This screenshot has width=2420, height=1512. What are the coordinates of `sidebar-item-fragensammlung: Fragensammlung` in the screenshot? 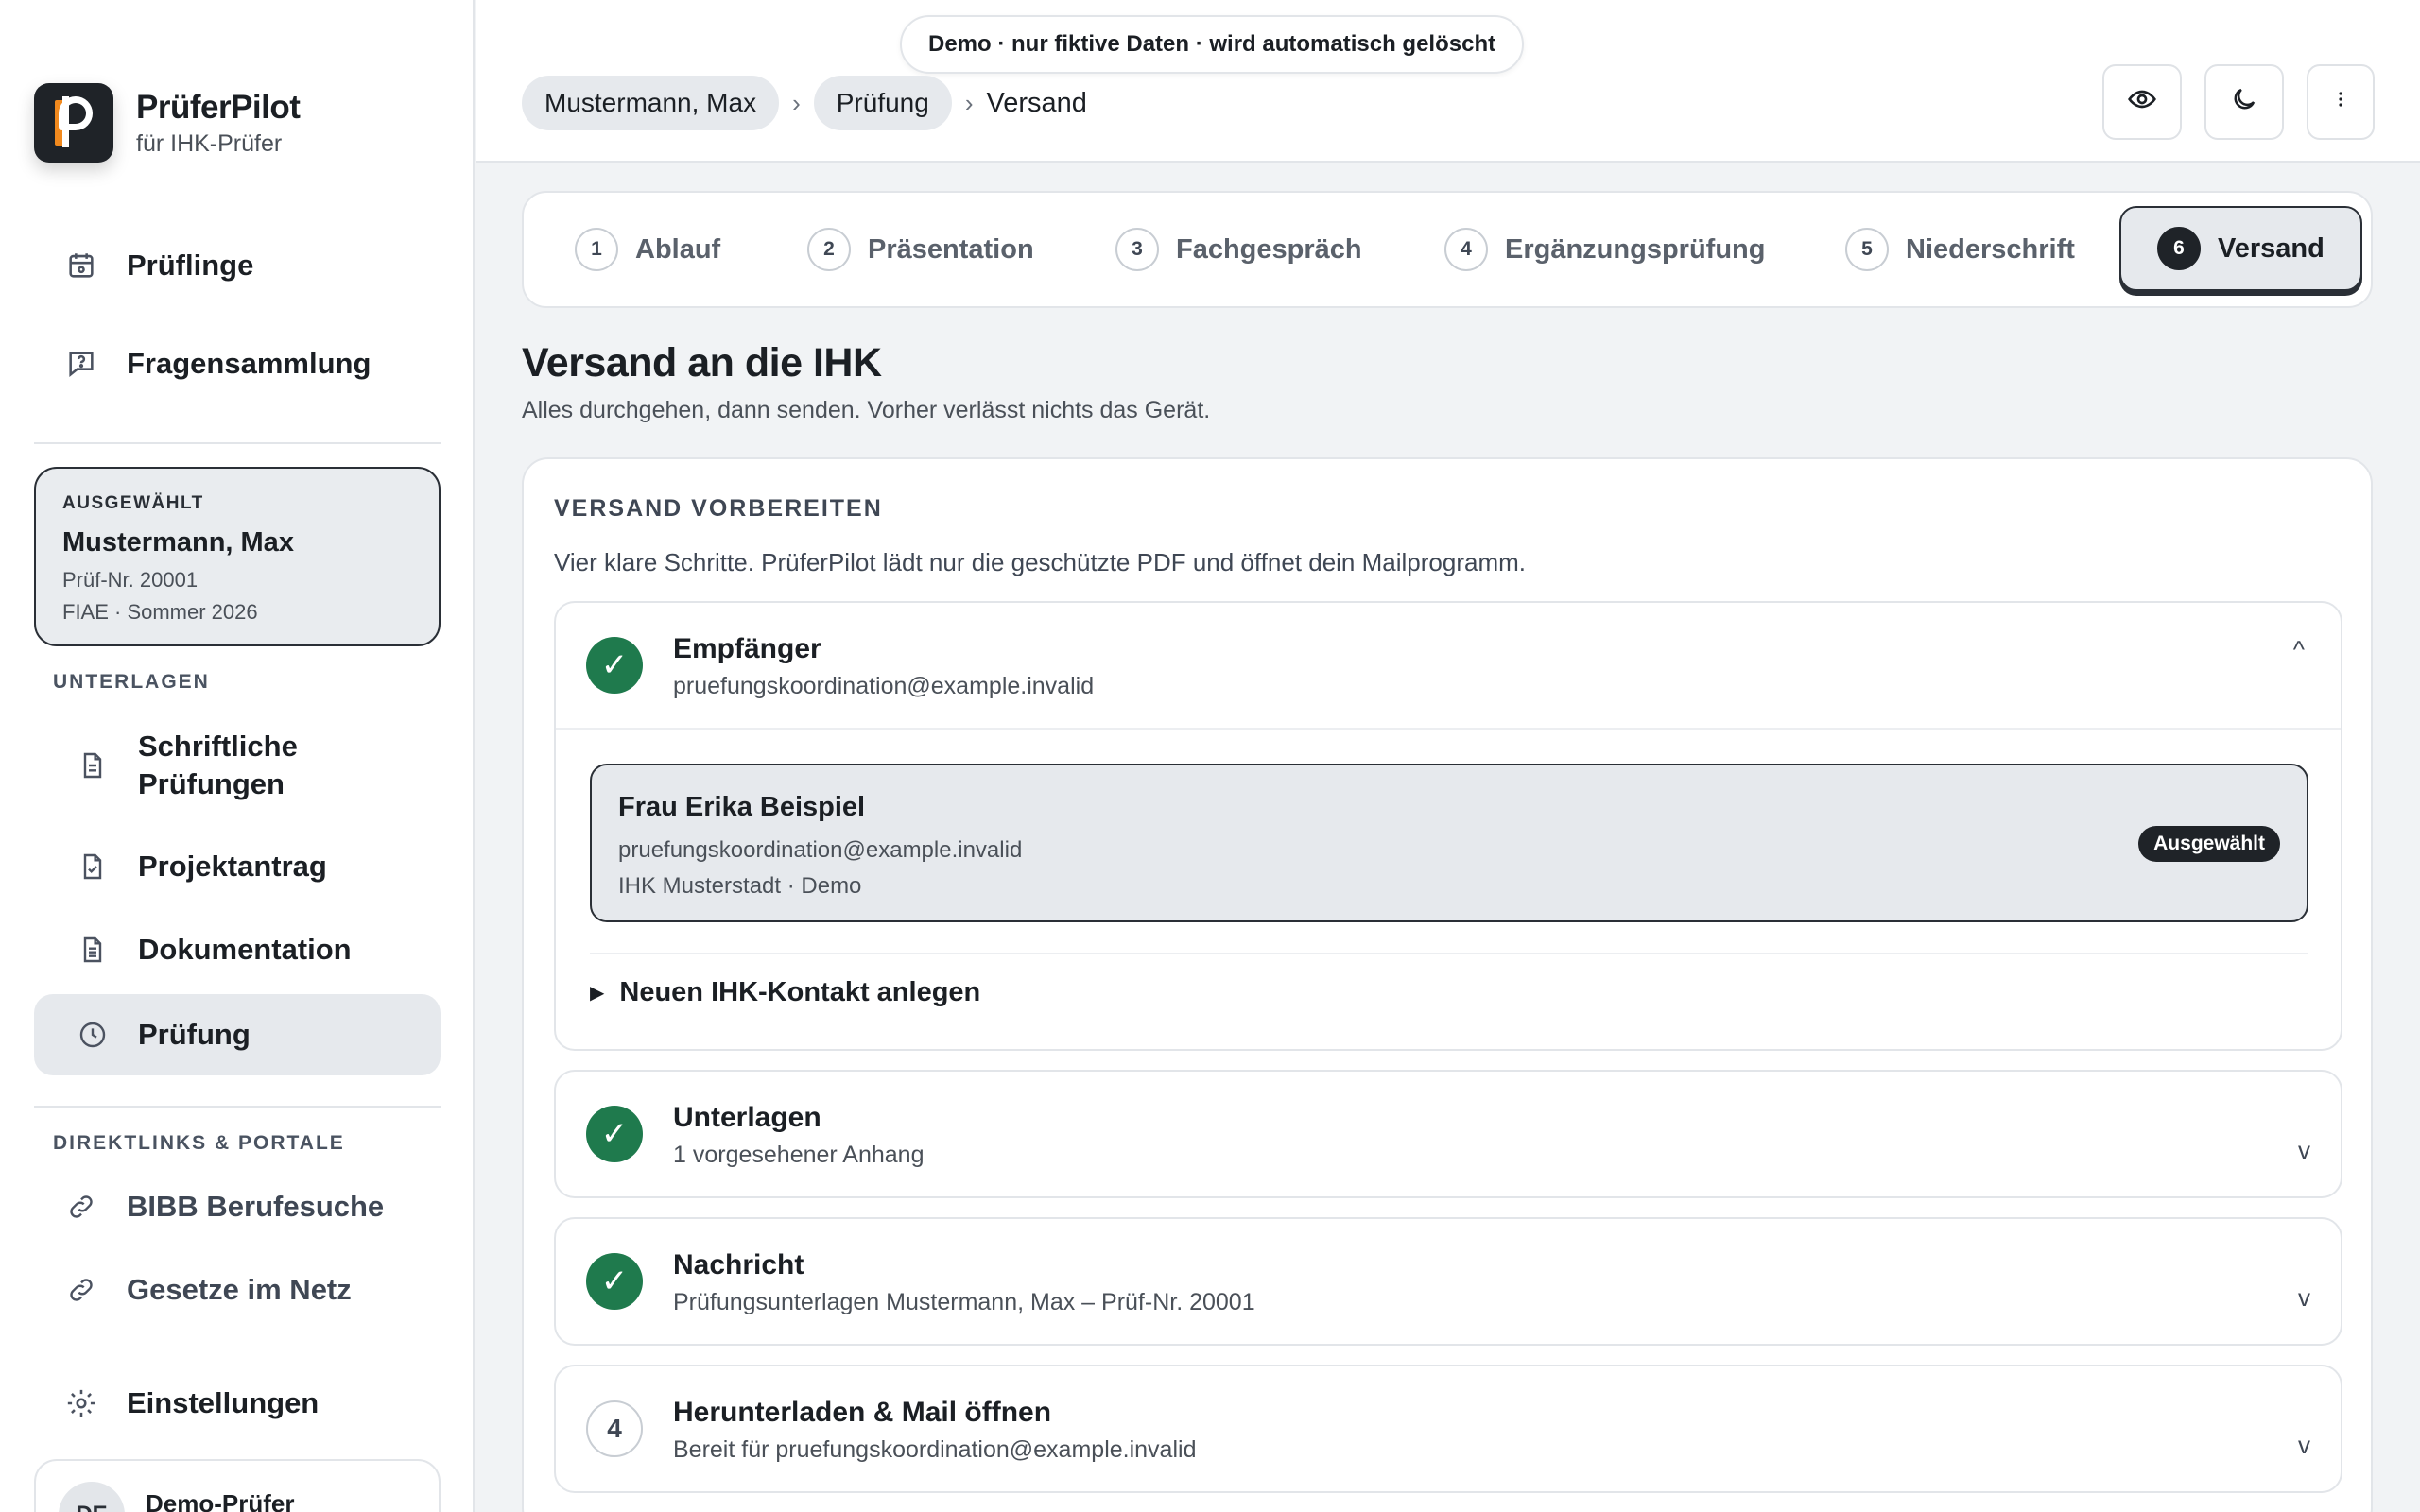 It's located at (237, 363).